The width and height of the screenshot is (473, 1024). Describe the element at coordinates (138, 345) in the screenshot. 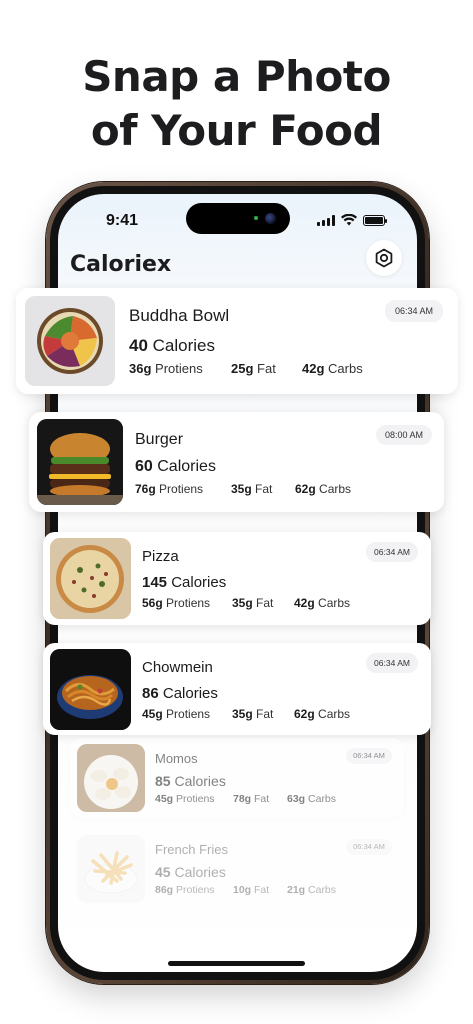

I see `calories-value: 40` at that location.